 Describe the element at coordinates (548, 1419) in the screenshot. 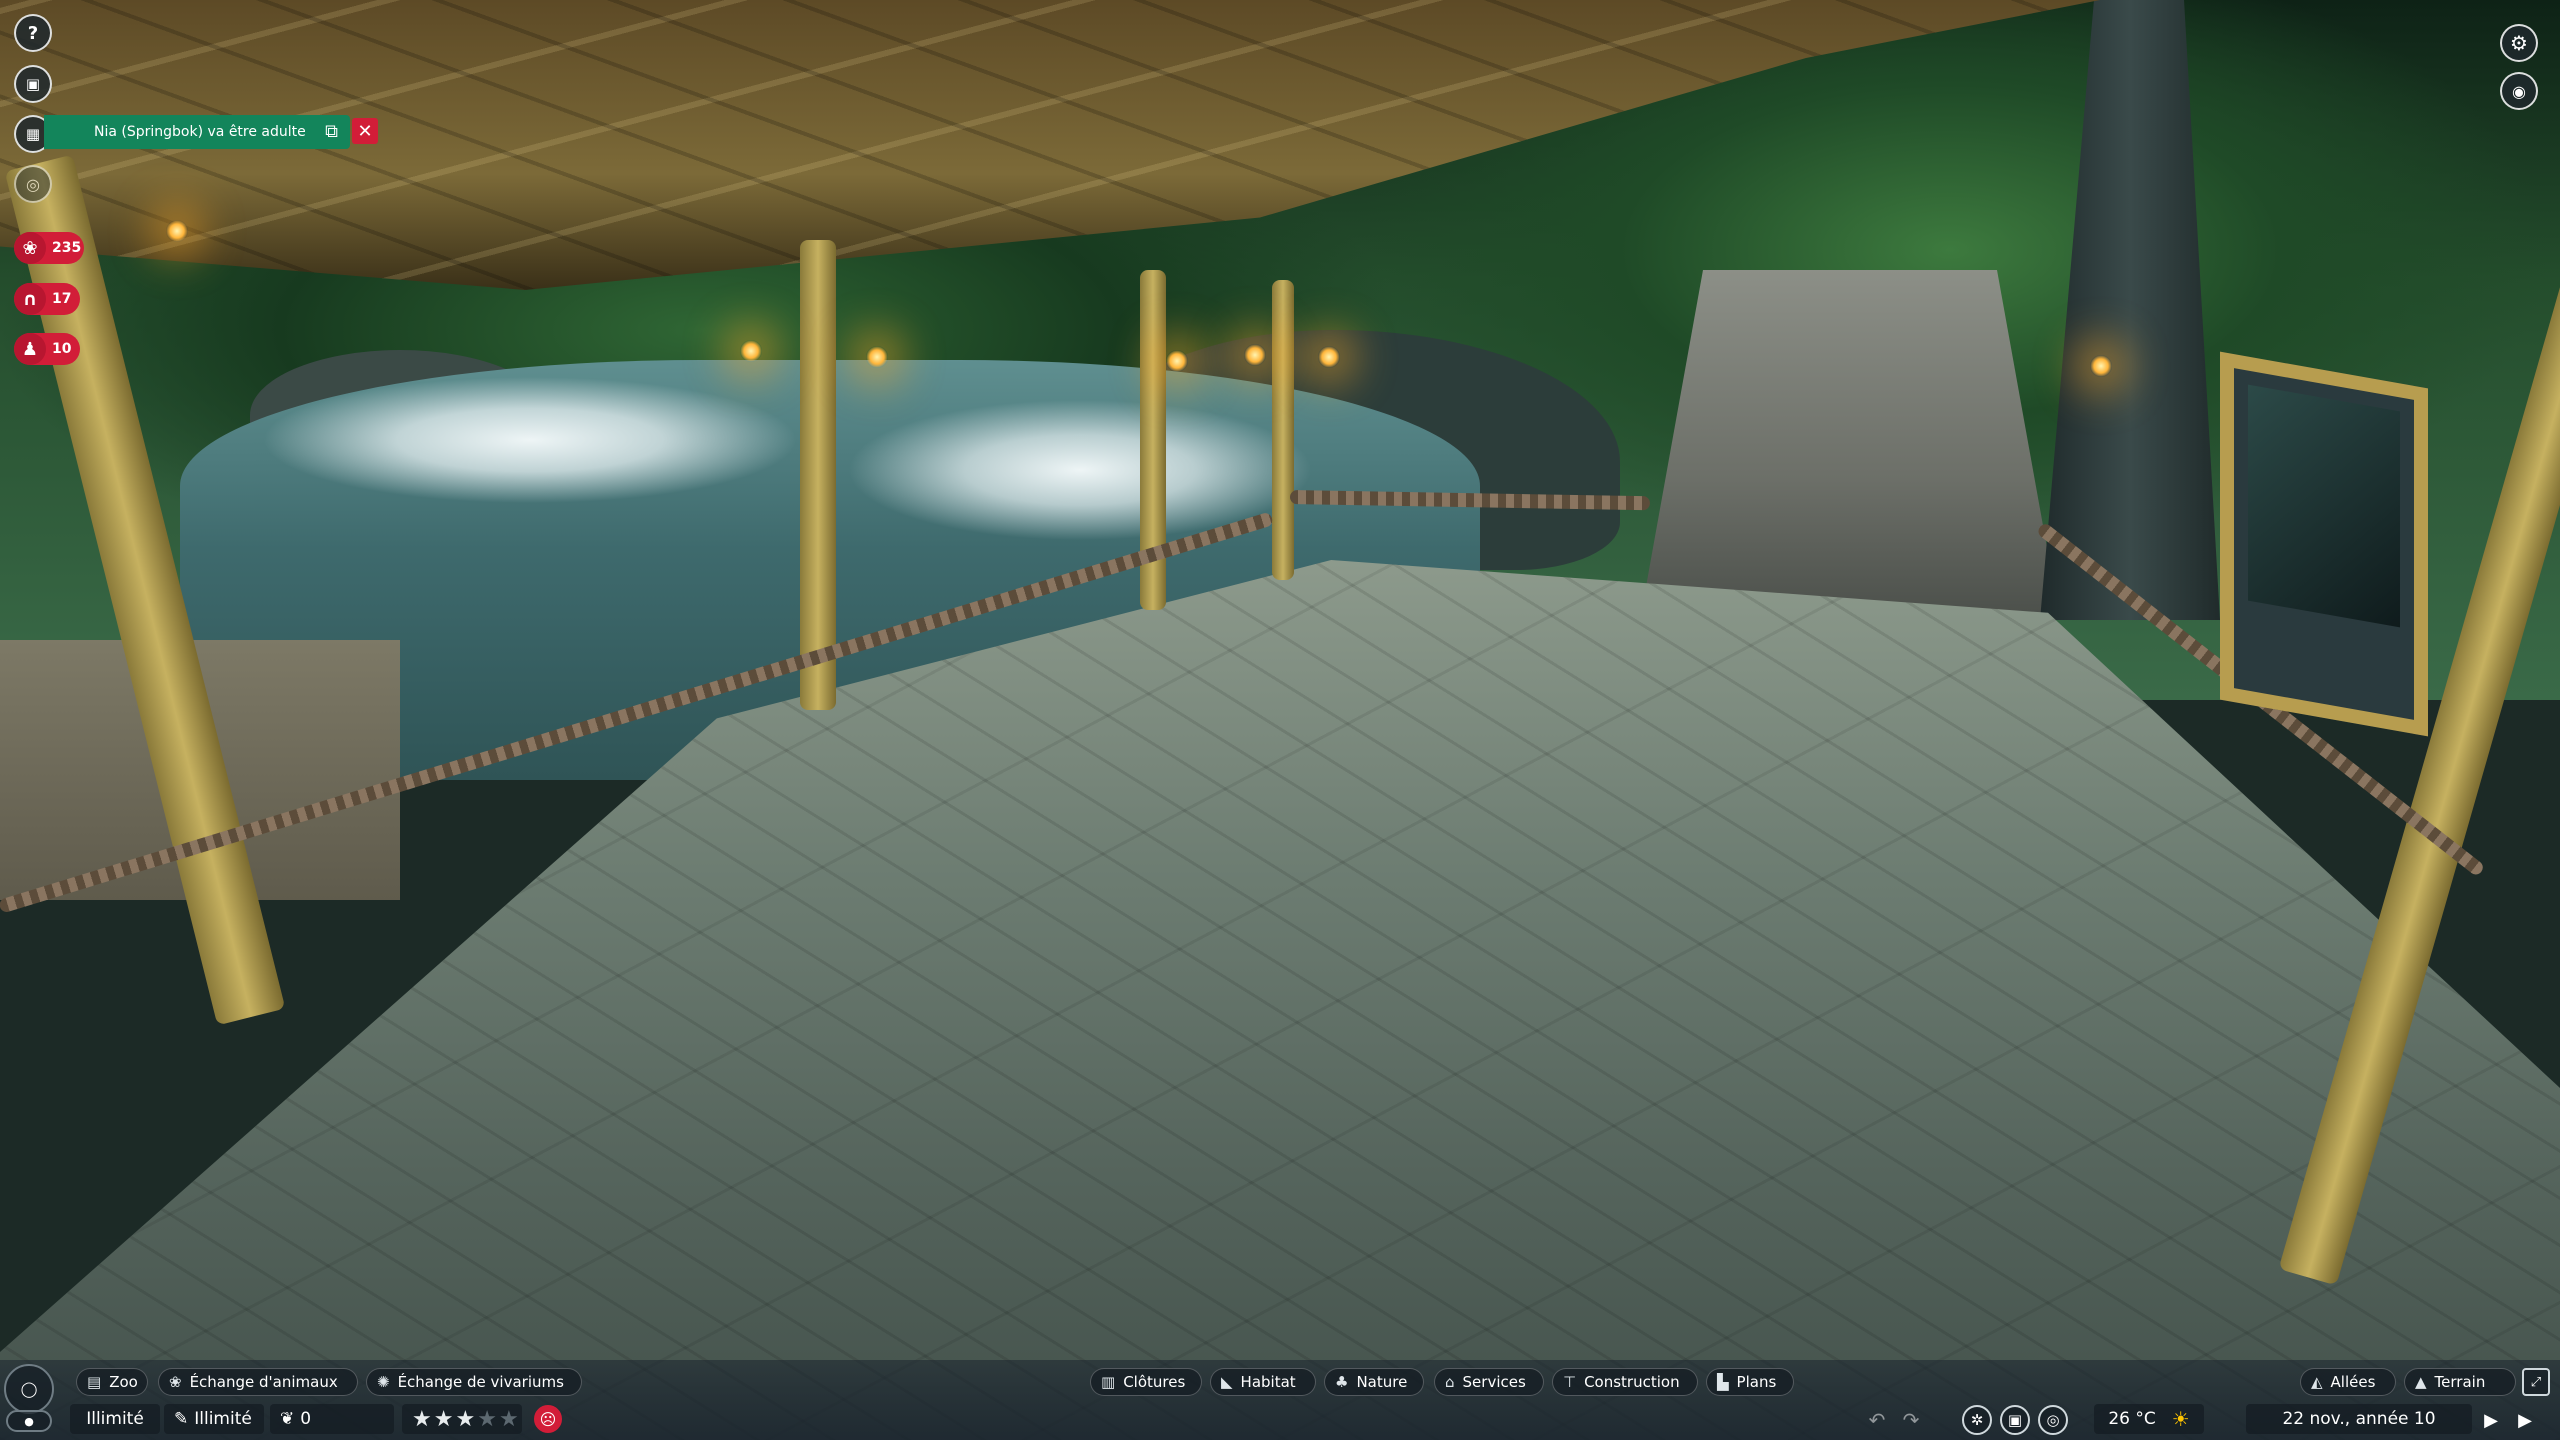

I see `guest-mood-icon: ☹` at that location.